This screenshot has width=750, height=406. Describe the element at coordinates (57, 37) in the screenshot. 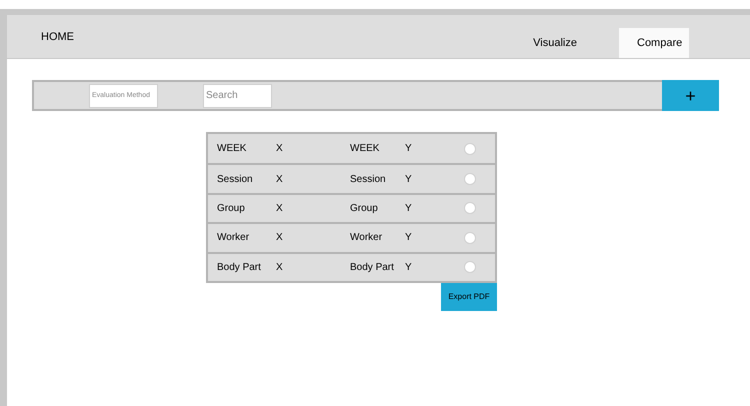

I see `home-link: HOME` at that location.